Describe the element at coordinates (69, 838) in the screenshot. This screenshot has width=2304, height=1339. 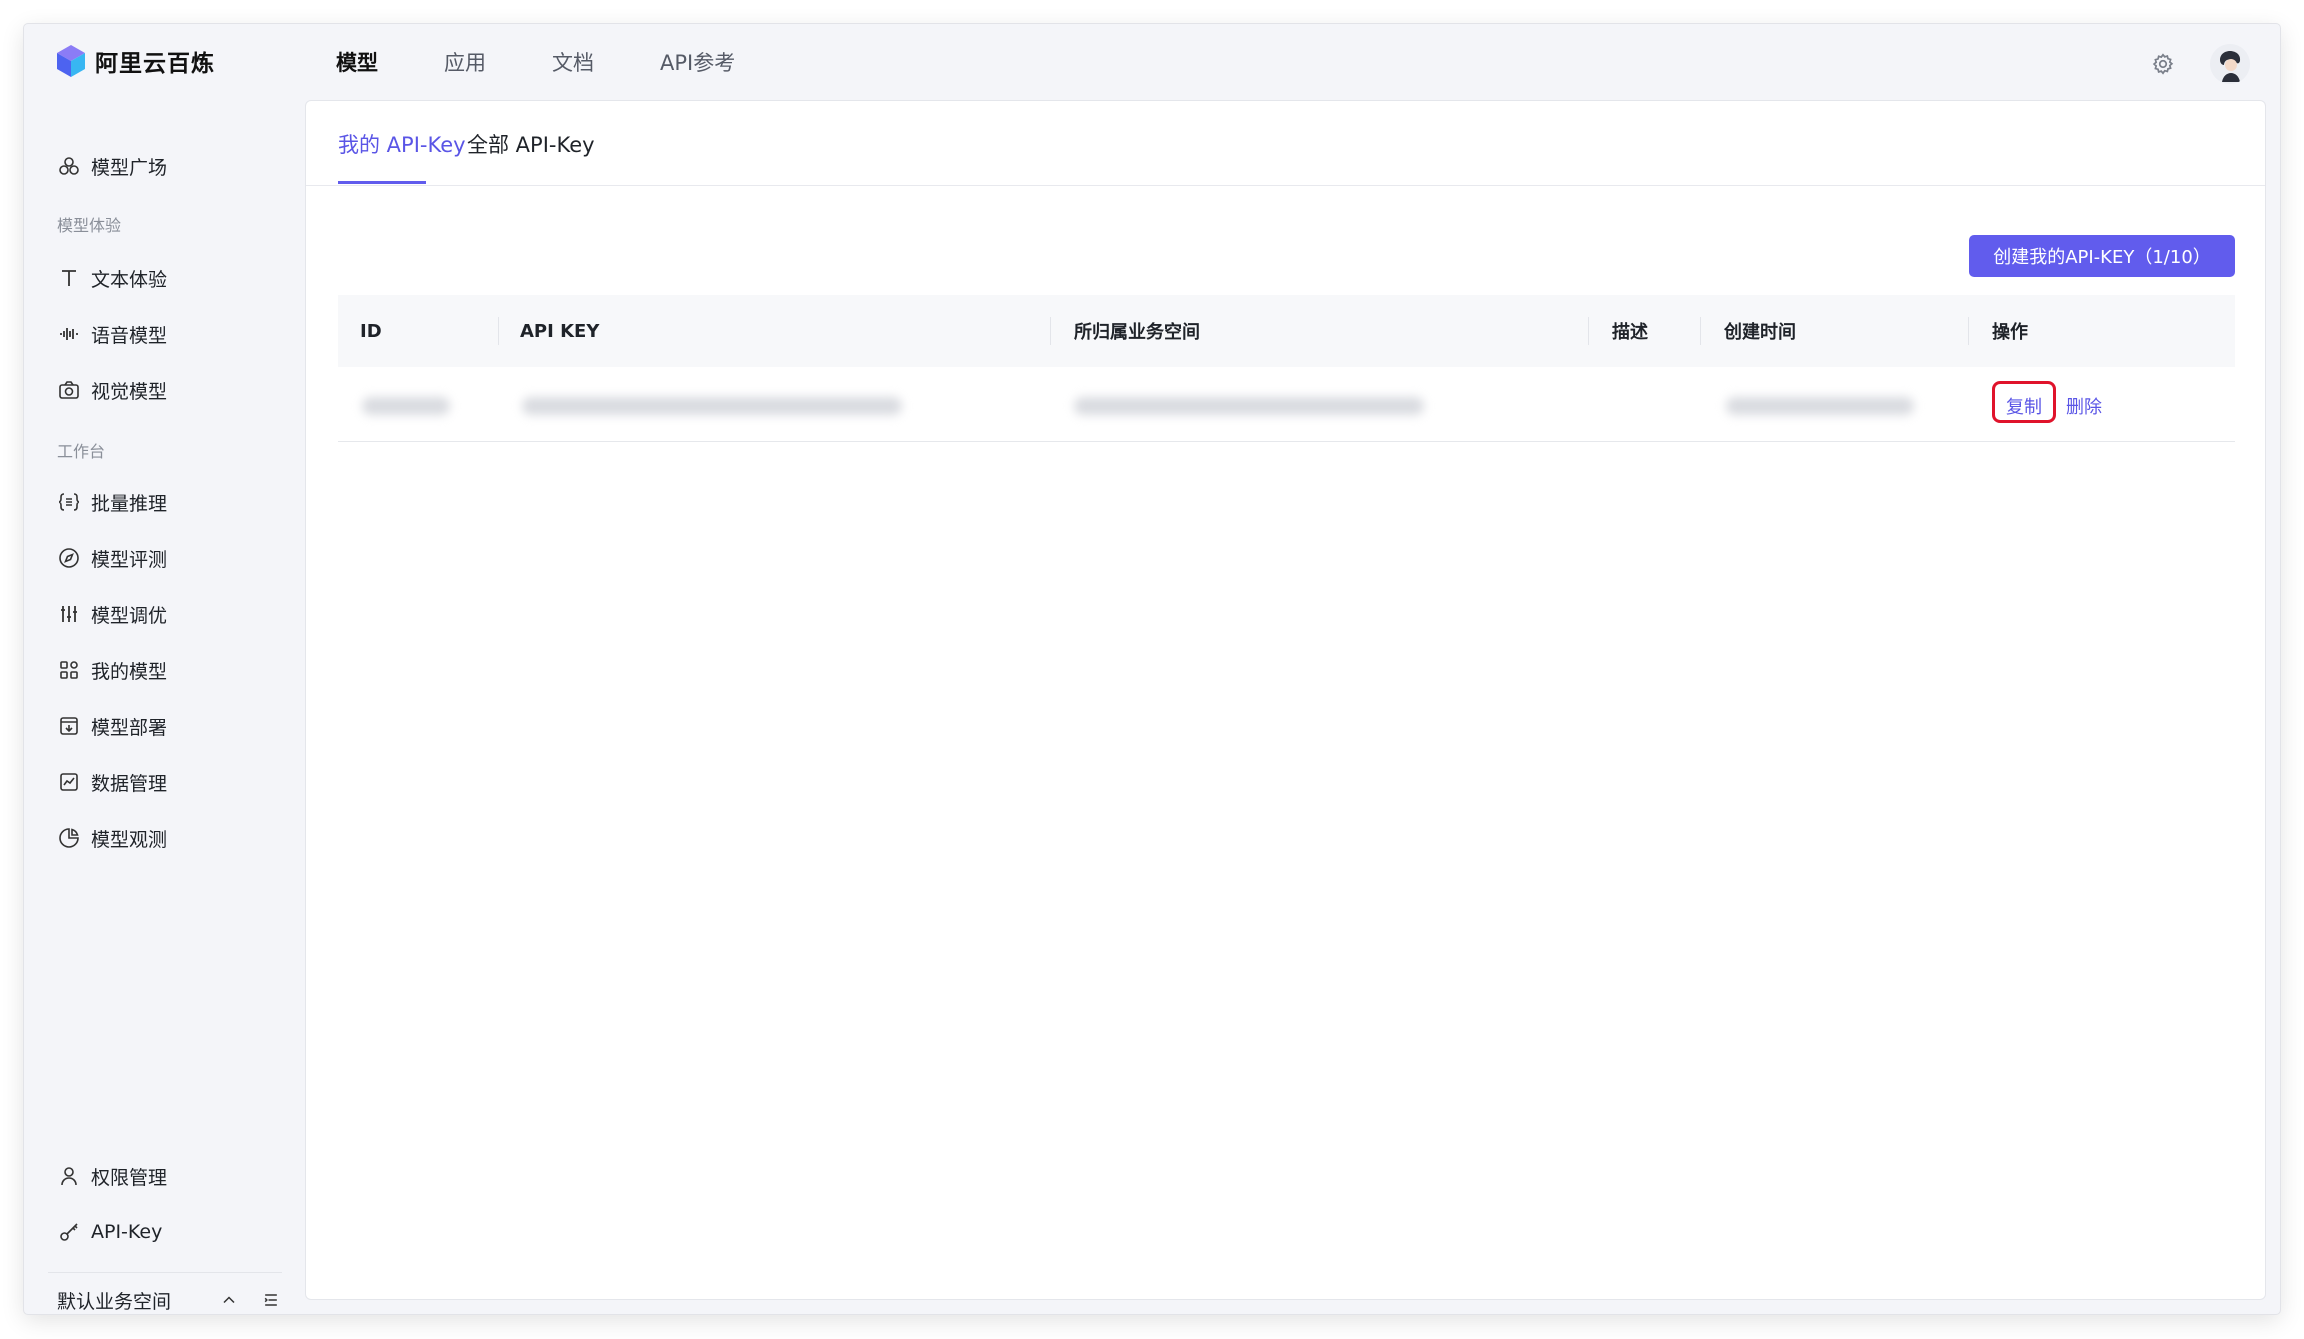
I see `pie-chart-icon` at that location.